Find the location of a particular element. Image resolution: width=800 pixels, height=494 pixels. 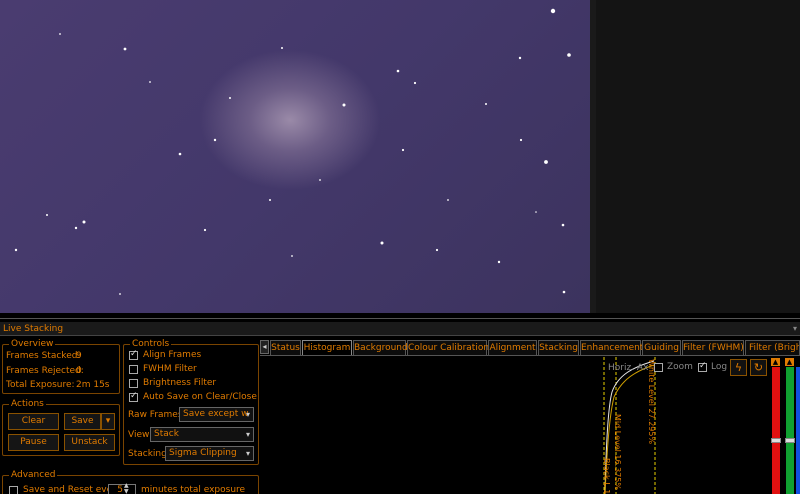

overview-title: Overview is located at coordinates (32, 344).